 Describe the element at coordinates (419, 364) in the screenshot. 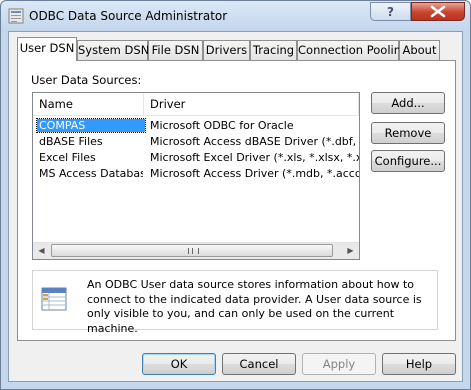

I see `help-button: Help` at that location.